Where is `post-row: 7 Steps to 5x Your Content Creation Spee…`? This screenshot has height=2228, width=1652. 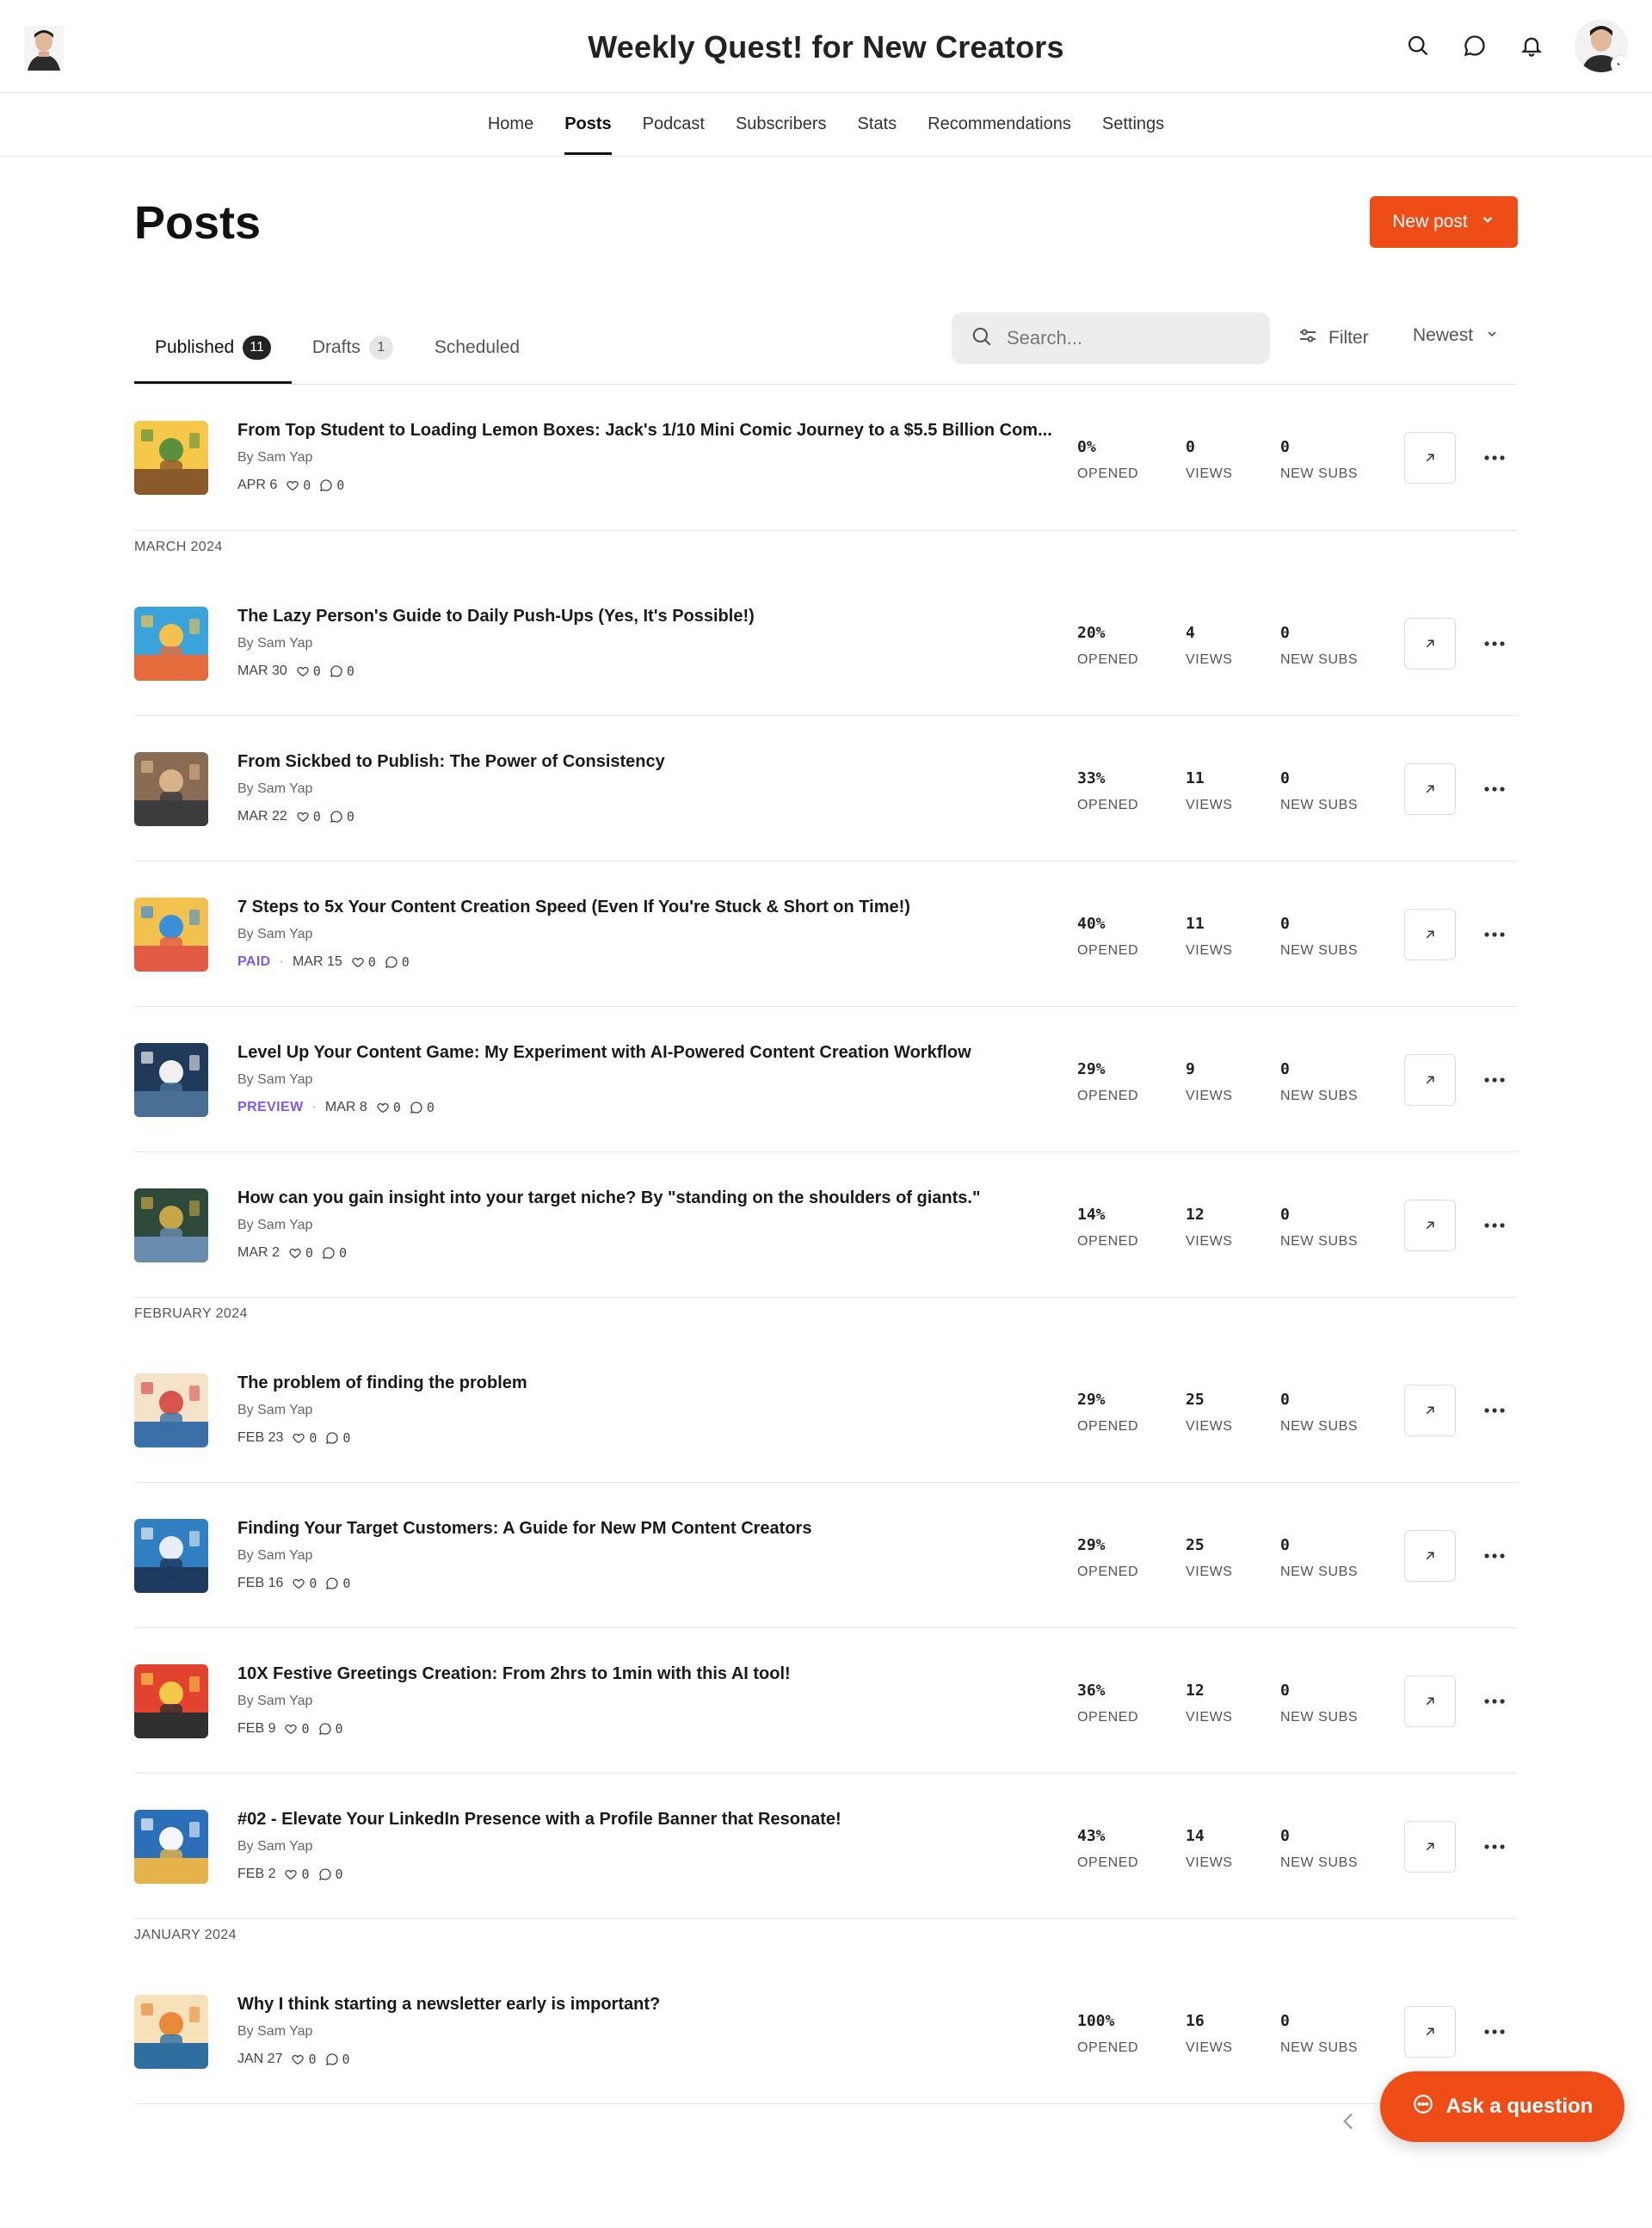 post-row: 7 Steps to 5x Your Content Creation Spee… is located at coordinates (826, 934).